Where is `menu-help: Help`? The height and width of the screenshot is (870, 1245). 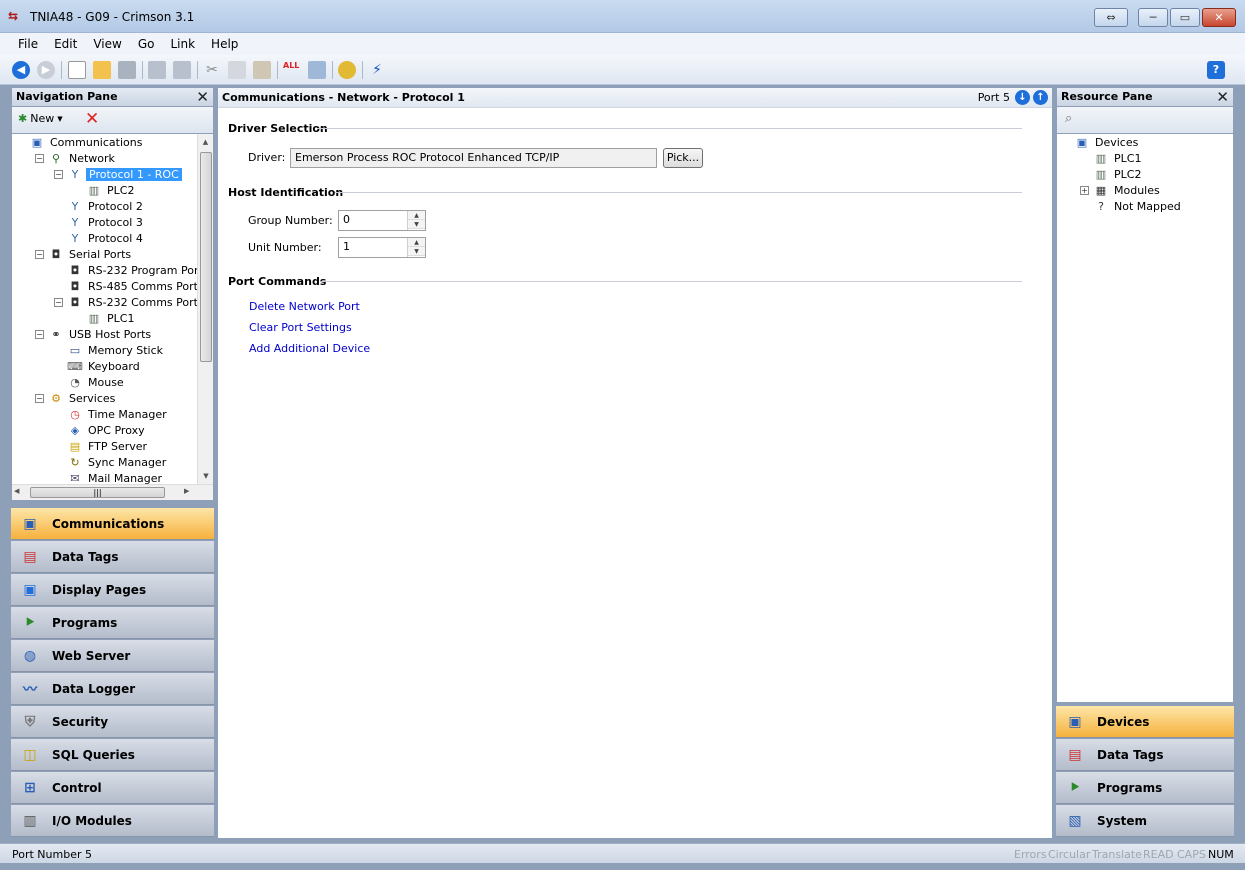 menu-help: Help is located at coordinates (224, 44).